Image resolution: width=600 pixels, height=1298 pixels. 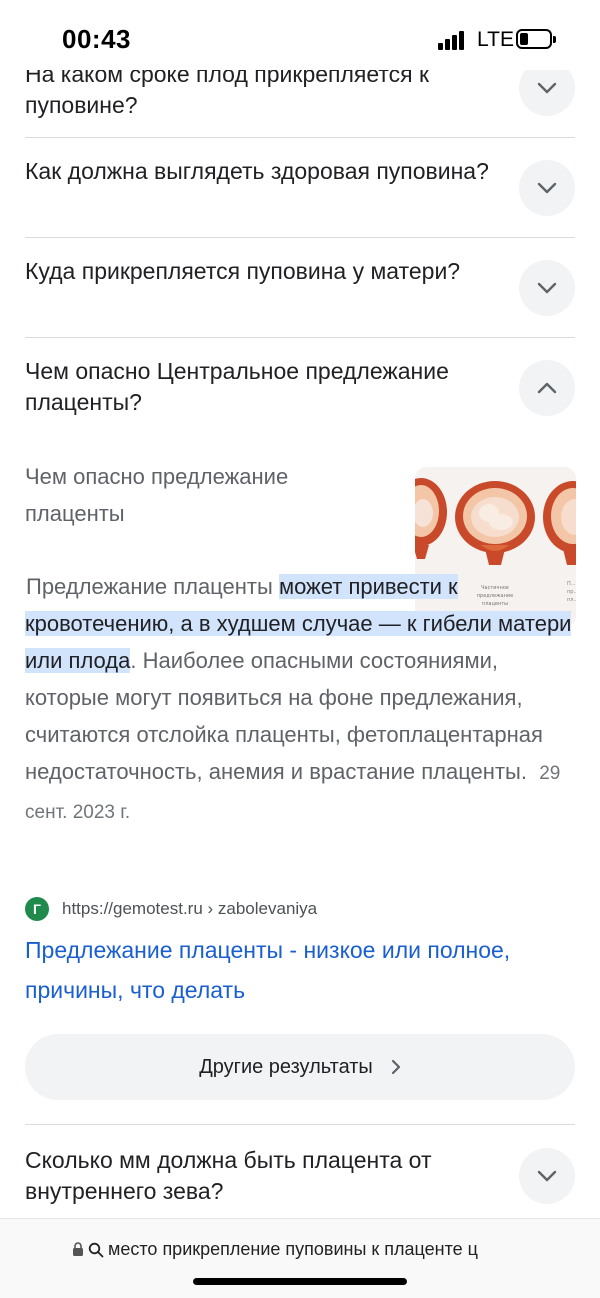 I want to click on signal-icon, so click(x=452, y=40).